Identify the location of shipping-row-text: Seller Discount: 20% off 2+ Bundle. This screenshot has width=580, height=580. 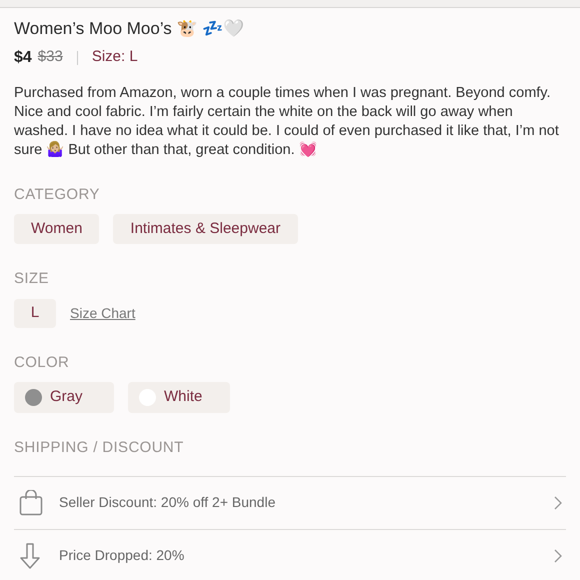
(167, 502).